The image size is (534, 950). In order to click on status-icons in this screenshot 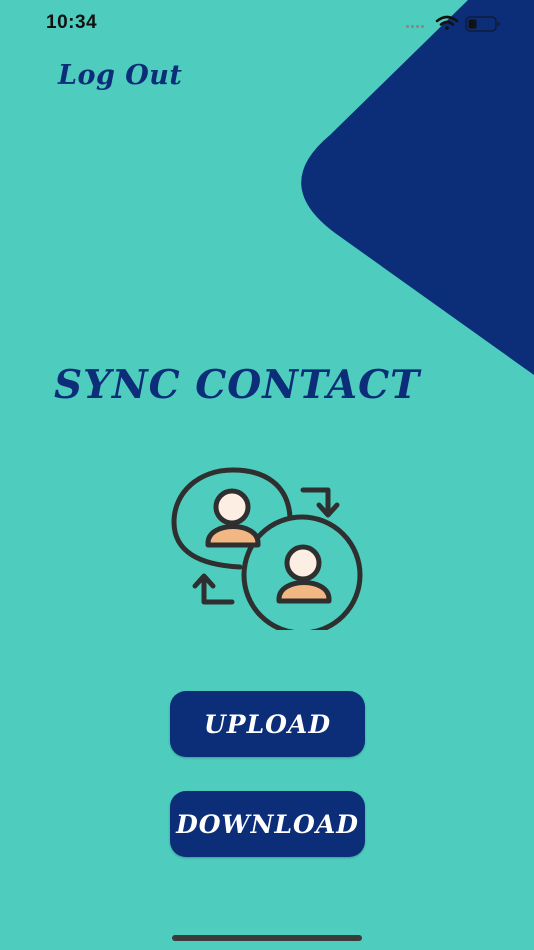, I will do `click(453, 23)`.